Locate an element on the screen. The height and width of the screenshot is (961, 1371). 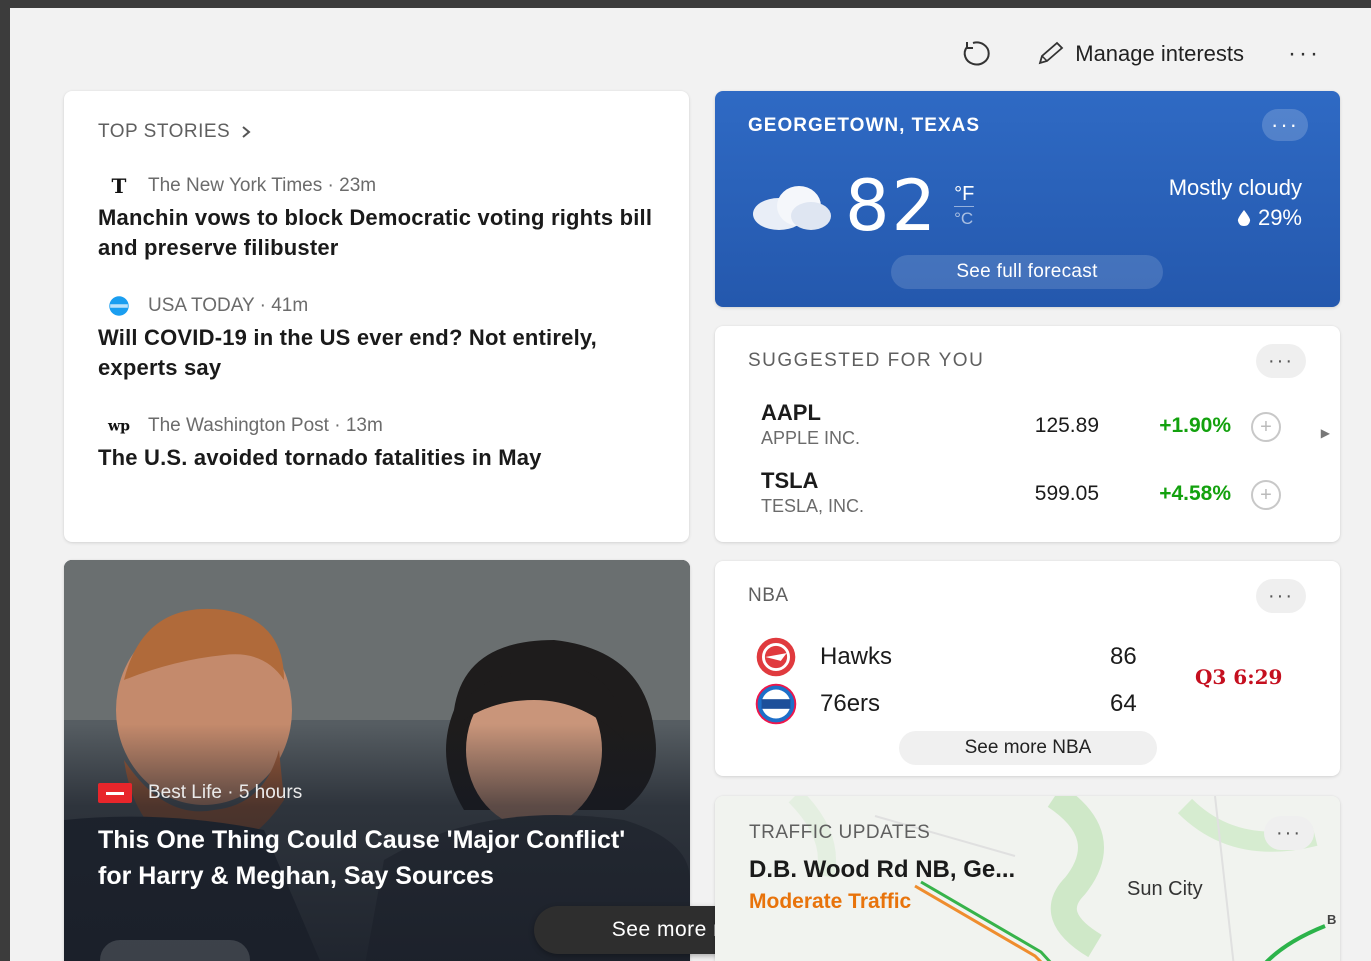
stock-price: 599.05 is located at coordinates (1066, 493).